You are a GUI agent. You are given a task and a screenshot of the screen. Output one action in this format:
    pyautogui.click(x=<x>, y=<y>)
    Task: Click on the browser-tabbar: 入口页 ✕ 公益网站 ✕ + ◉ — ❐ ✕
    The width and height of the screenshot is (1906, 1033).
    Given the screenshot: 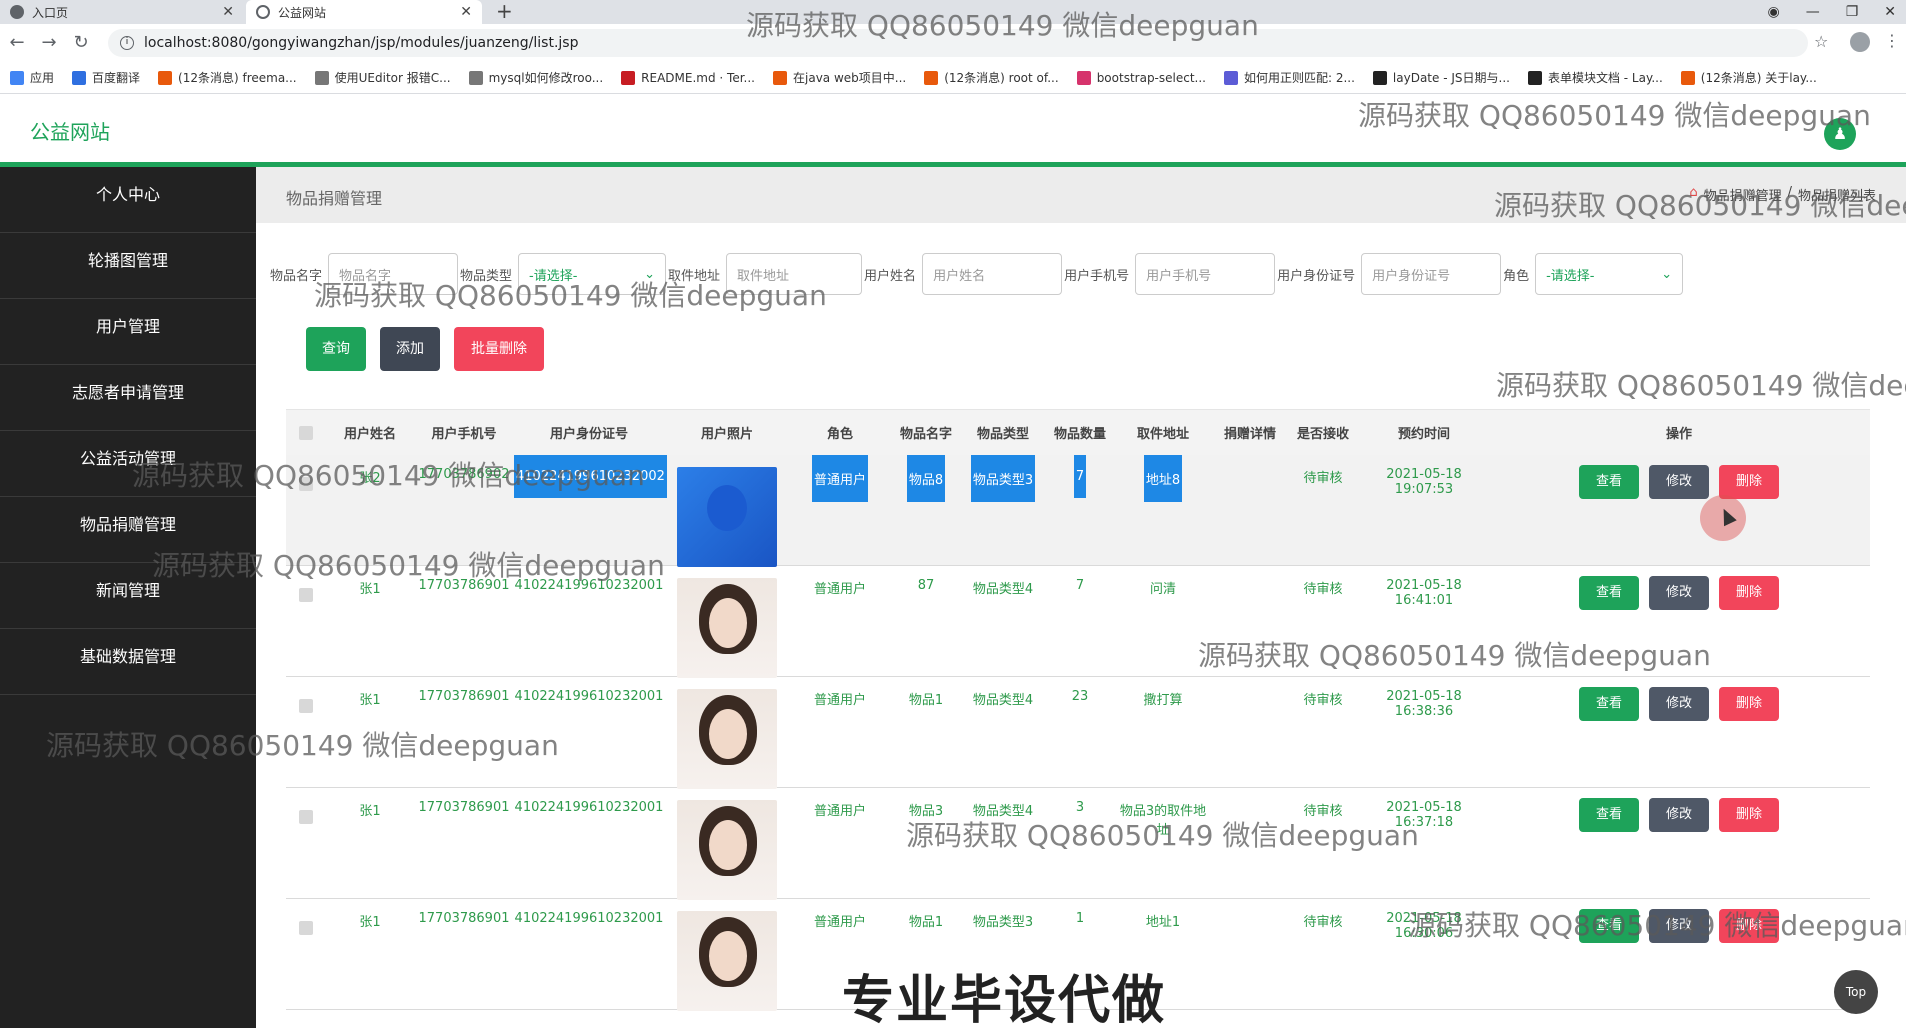 What is the action you would take?
    pyautogui.click(x=953, y=12)
    